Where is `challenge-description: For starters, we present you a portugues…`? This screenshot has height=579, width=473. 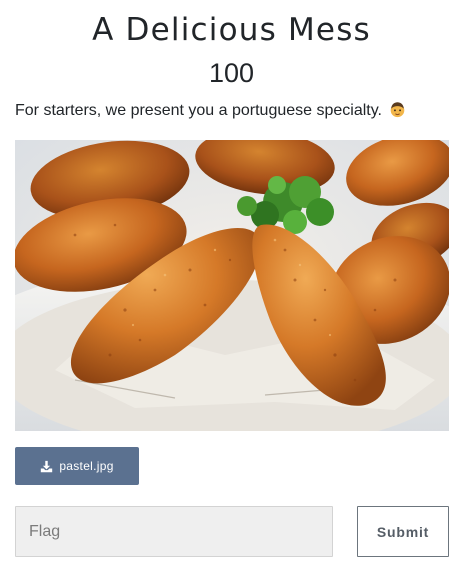
challenge-description: For starters, we present you a portugues… is located at coordinates (235, 111).